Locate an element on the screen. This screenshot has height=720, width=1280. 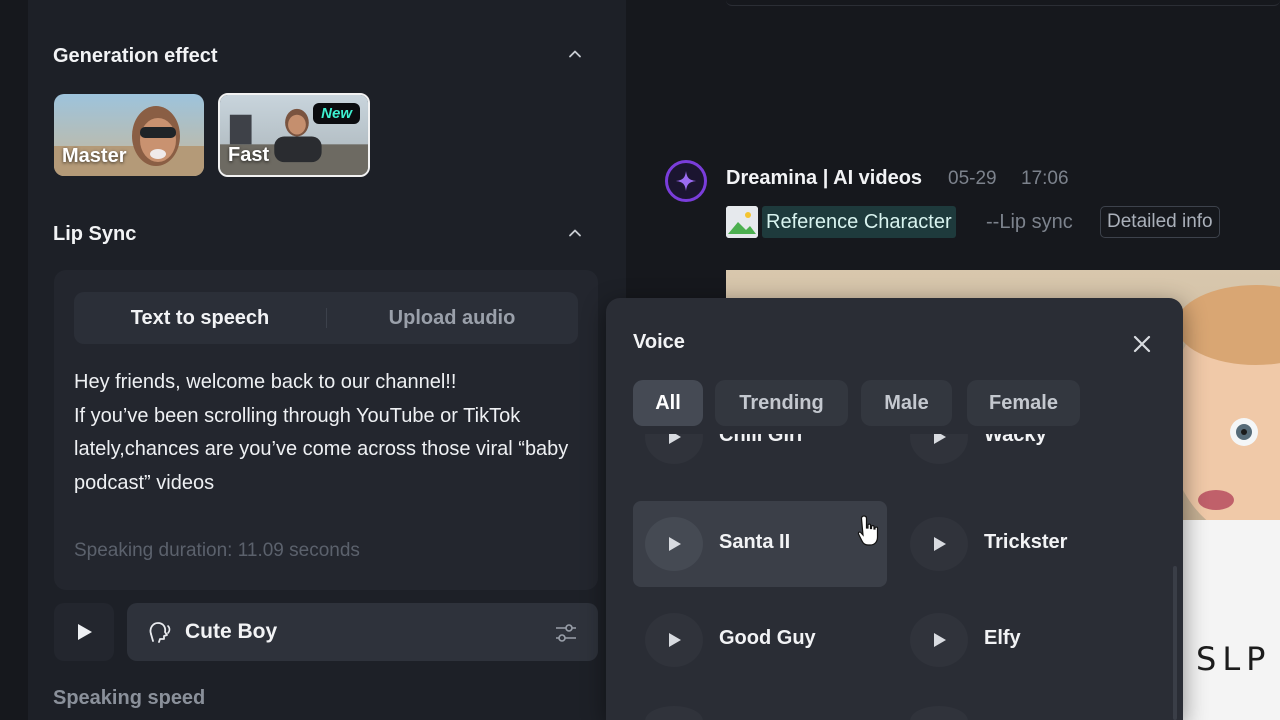
voice-item-good-guy: Good Guy is located at coordinates (760, 640).